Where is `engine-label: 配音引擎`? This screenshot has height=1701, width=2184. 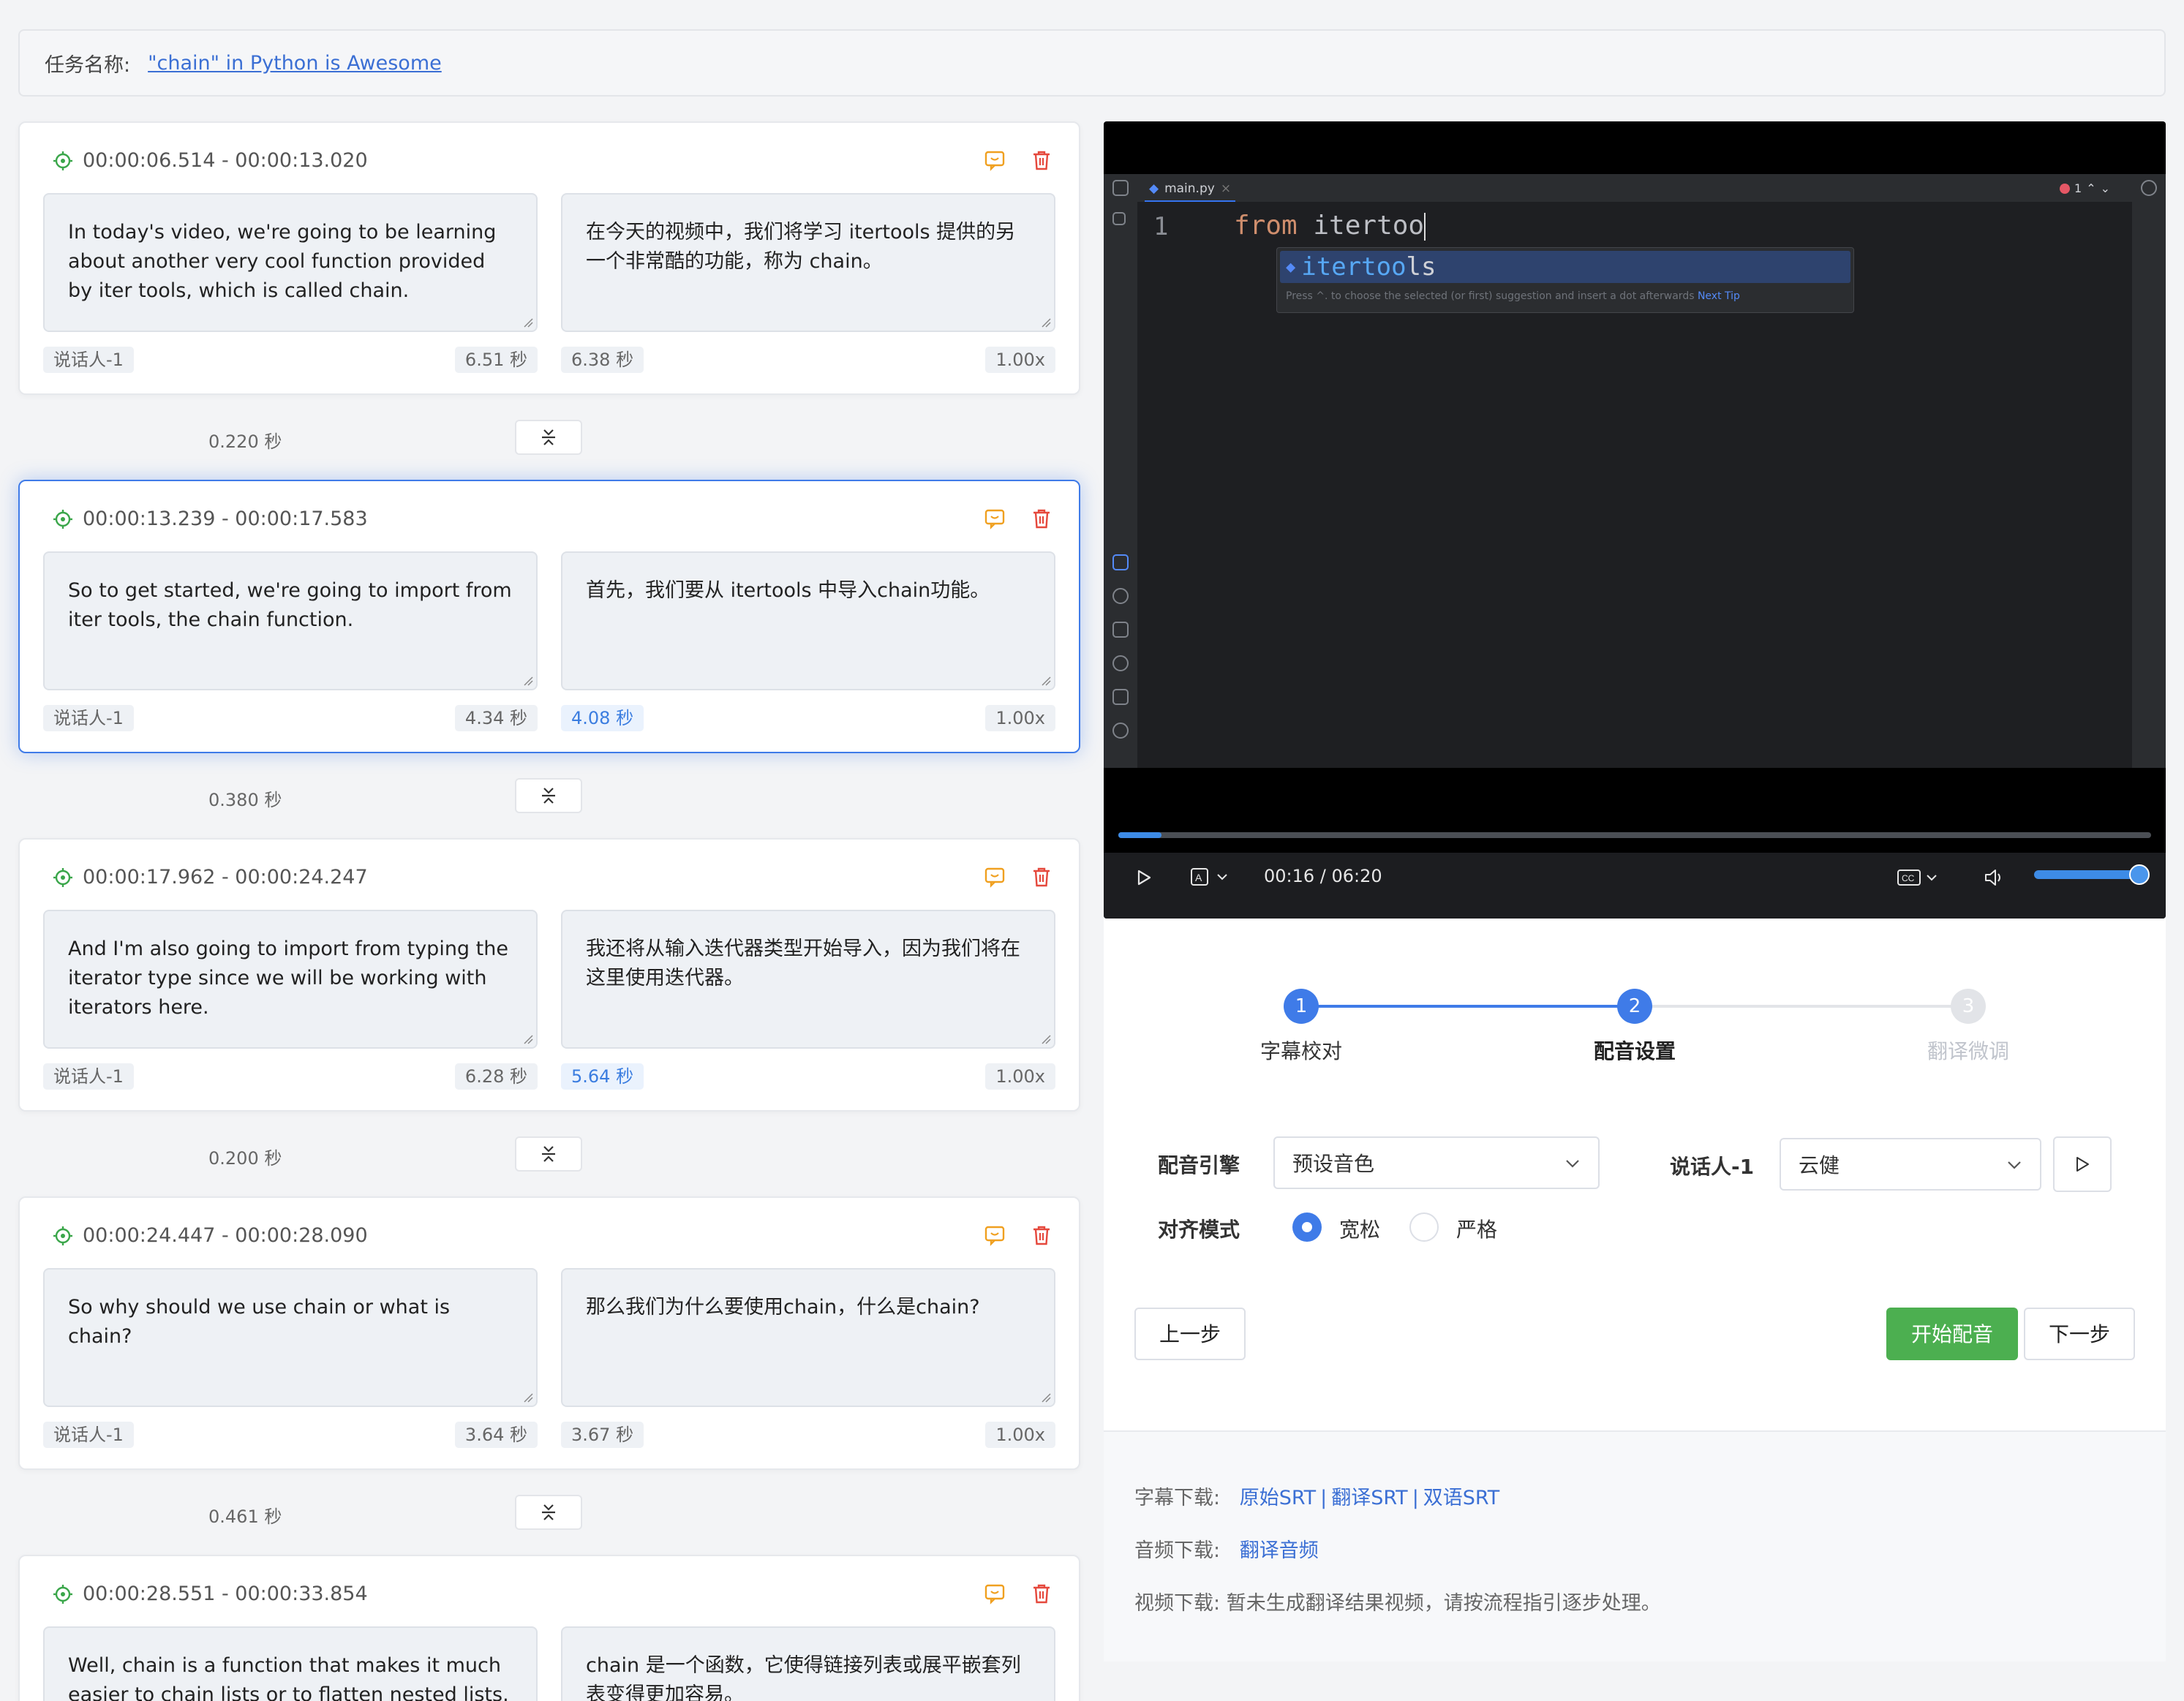 engine-label: 配音引擎 is located at coordinates (1199, 1165).